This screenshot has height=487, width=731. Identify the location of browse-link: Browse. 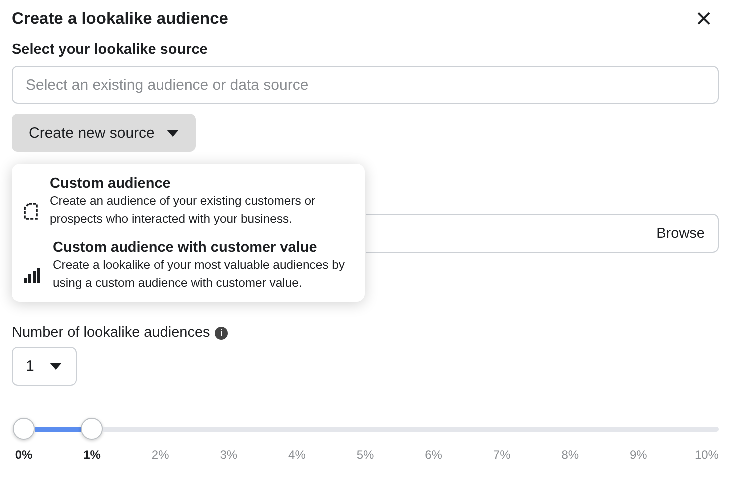
(680, 234).